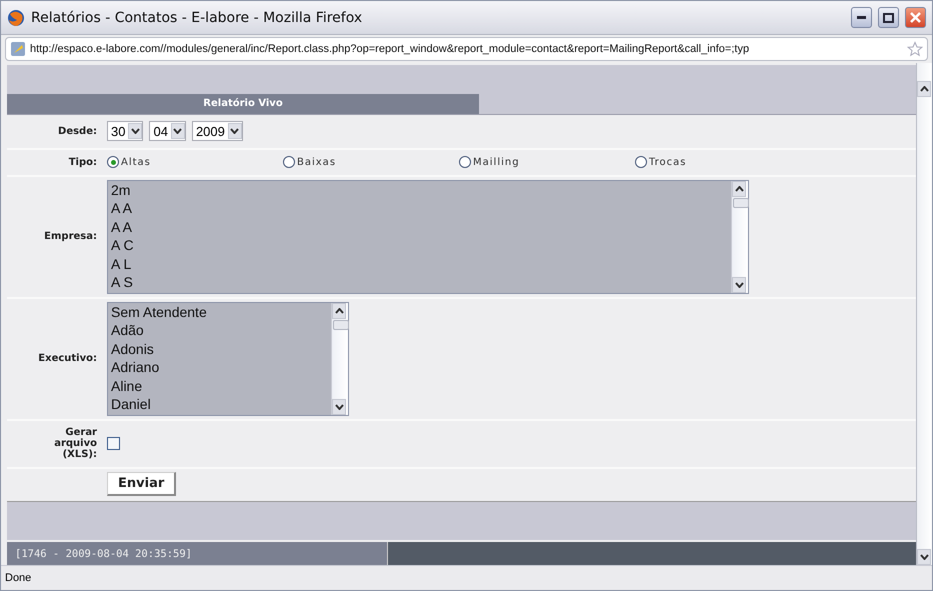  Describe the element at coordinates (924, 314) in the screenshot. I see `scrollbar` at that location.